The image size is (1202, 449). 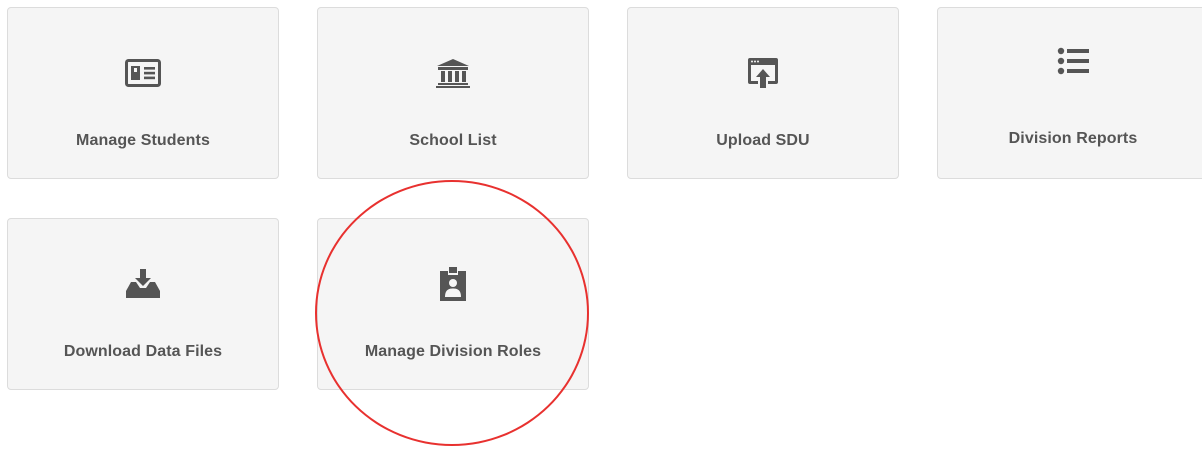 What do you see at coordinates (143, 140) in the screenshot?
I see `manage-students-label: Manage Students` at bounding box center [143, 140].